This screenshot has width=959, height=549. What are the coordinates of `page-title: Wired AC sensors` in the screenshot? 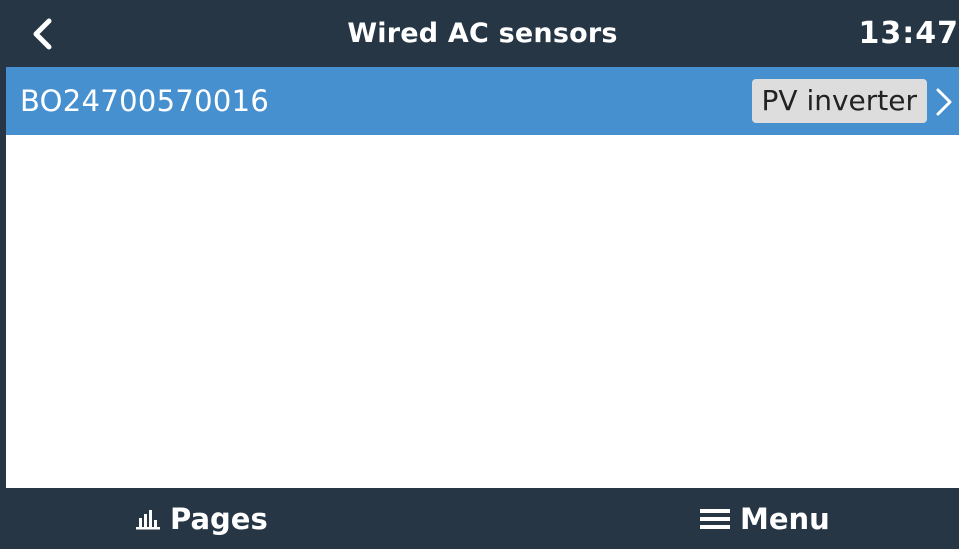 It's located at (482, 33).